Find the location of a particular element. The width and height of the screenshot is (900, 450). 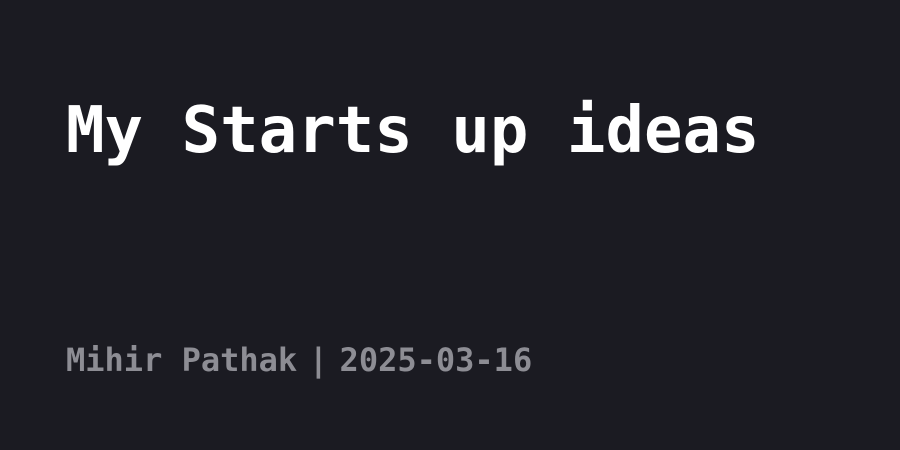

post-date: 2025-03-16 is located at coordinates (436, 360).